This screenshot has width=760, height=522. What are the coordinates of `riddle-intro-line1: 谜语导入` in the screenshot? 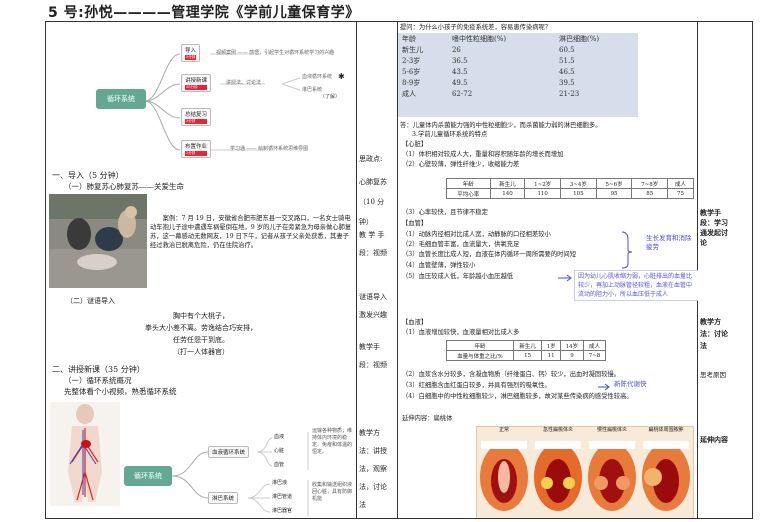 It's located at (373, 297).